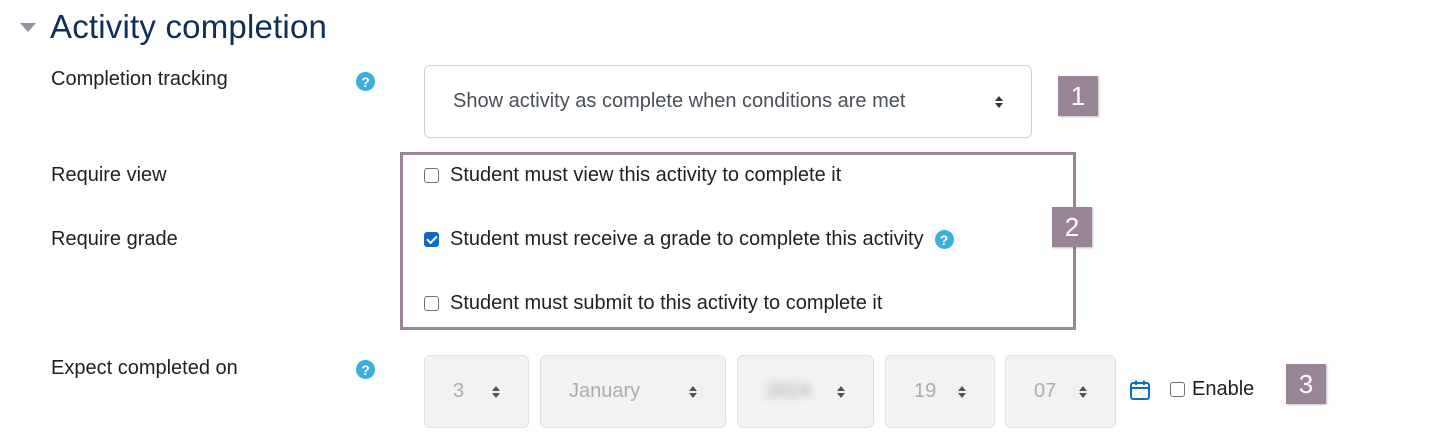 This screenshot has height=447, width=1431. I want to click on hour-value: 19, so click(925, 391).